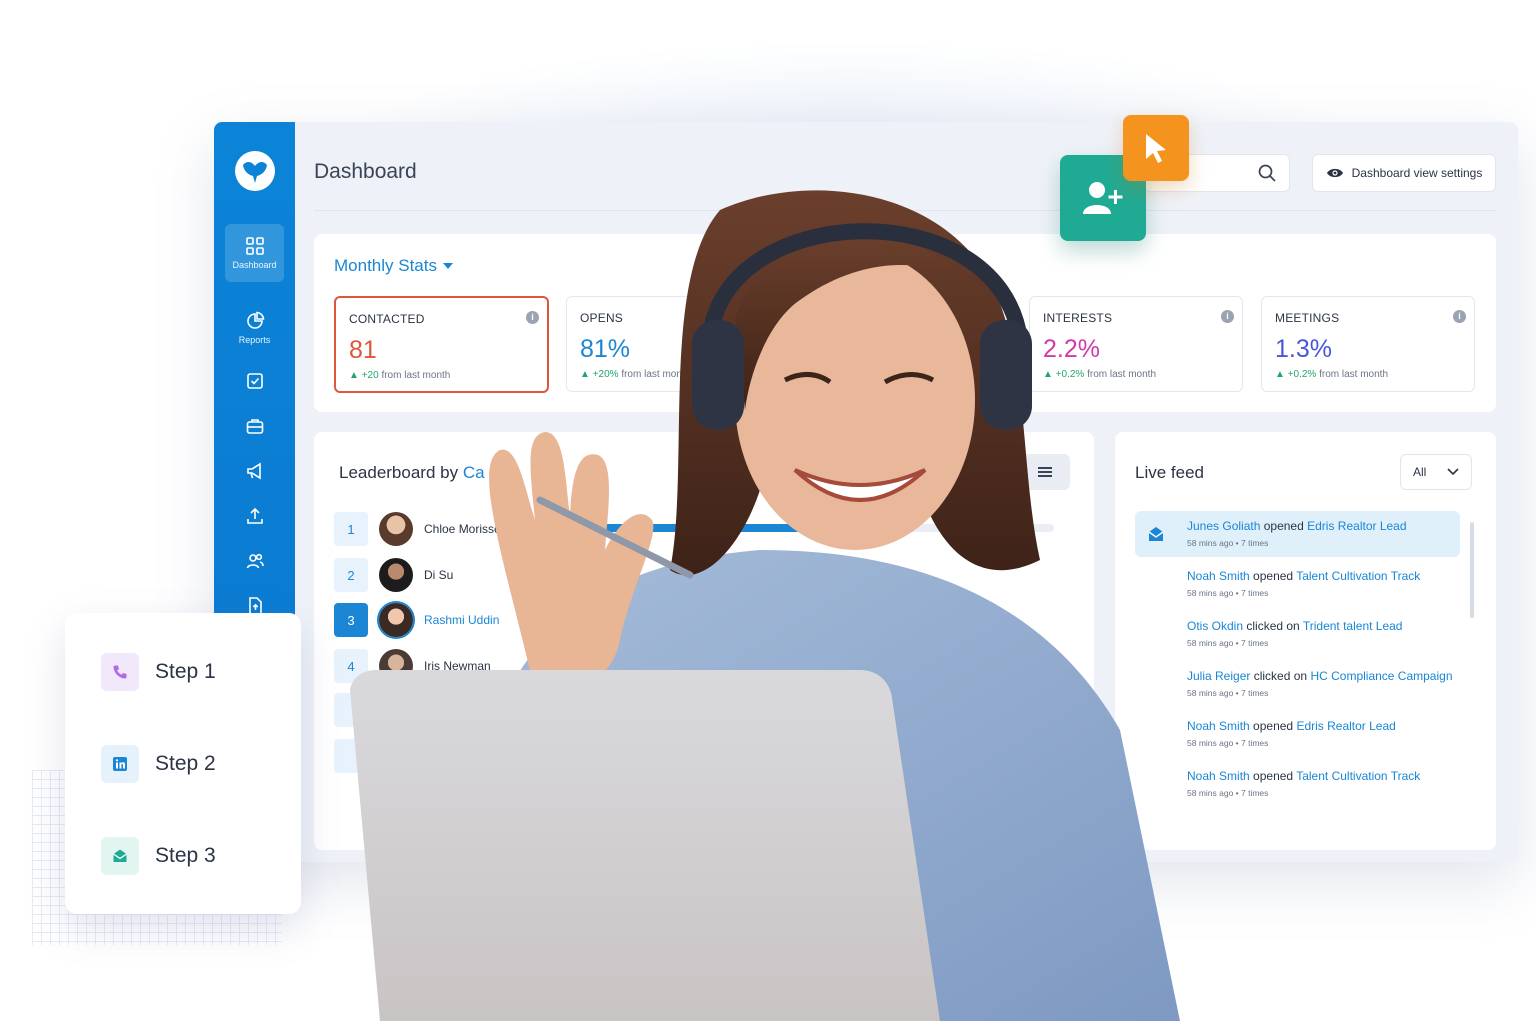  I want to click on mail-open-icon, so click(120, 855).